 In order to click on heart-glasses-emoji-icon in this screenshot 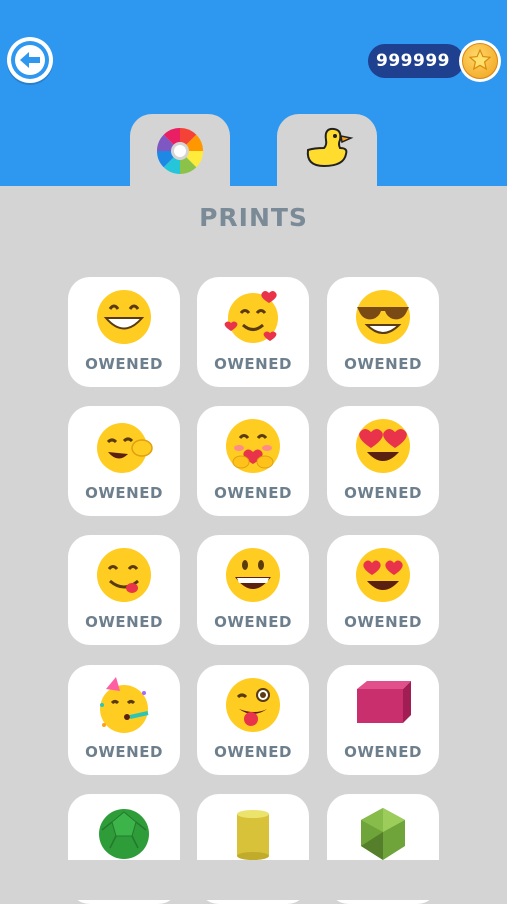, I will do `click(383, 446)`.